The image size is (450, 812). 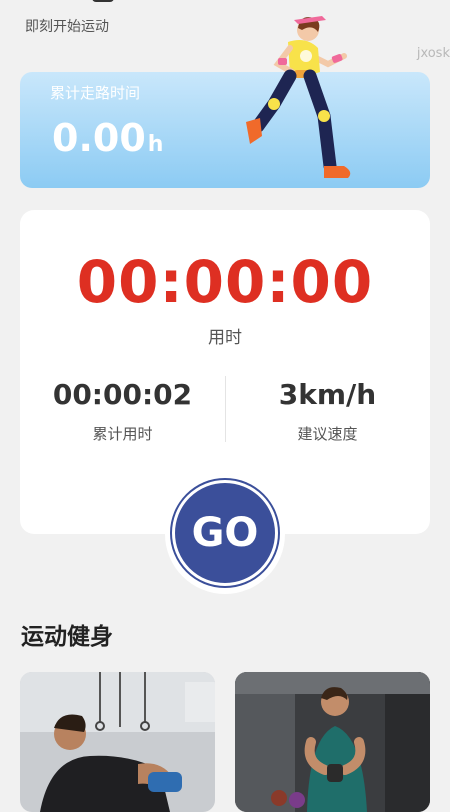 I want to click on runner-illustration, so click(x=298, y=97).